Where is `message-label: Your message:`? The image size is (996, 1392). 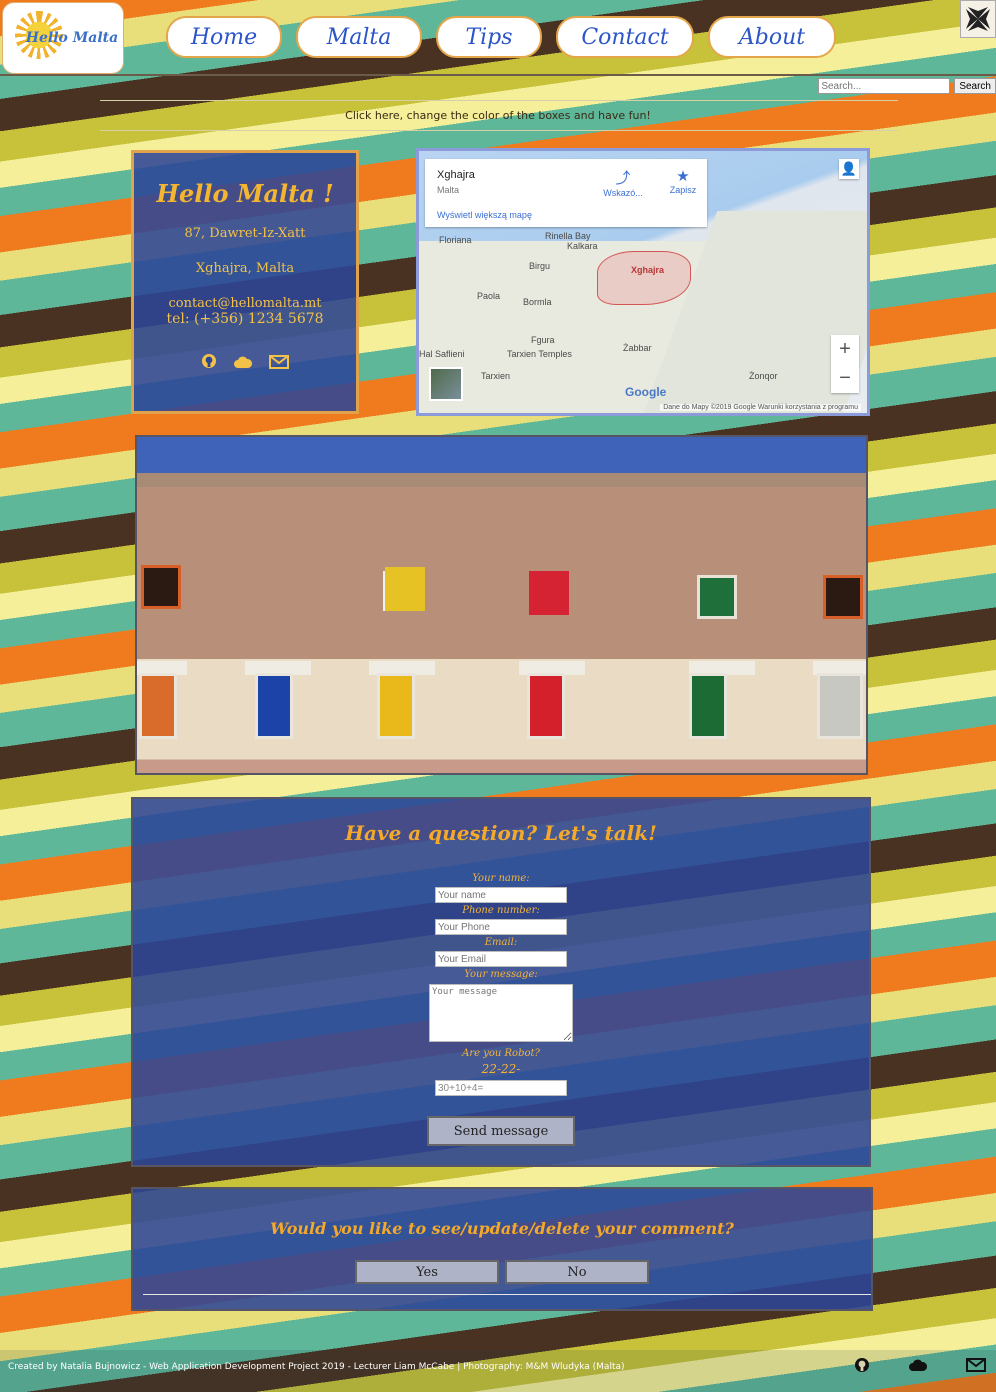 message-label: Your message: is located at coordinates (501, 974).